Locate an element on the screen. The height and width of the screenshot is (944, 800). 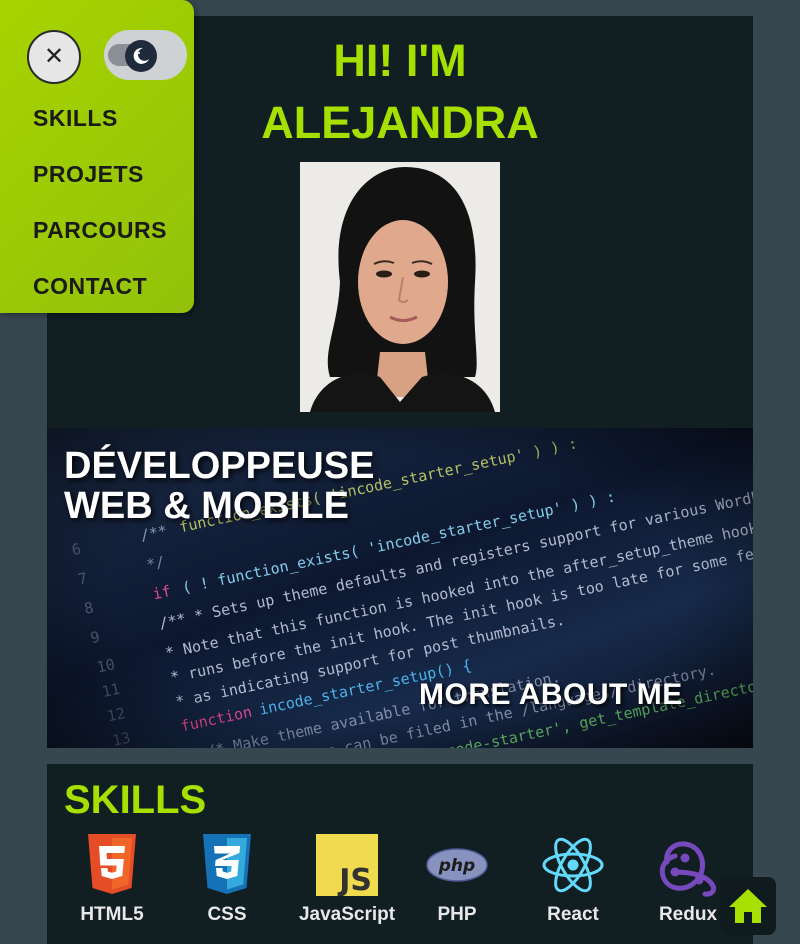
menu-item-parcours: PARCOURS is located at coordinates (100, 230).